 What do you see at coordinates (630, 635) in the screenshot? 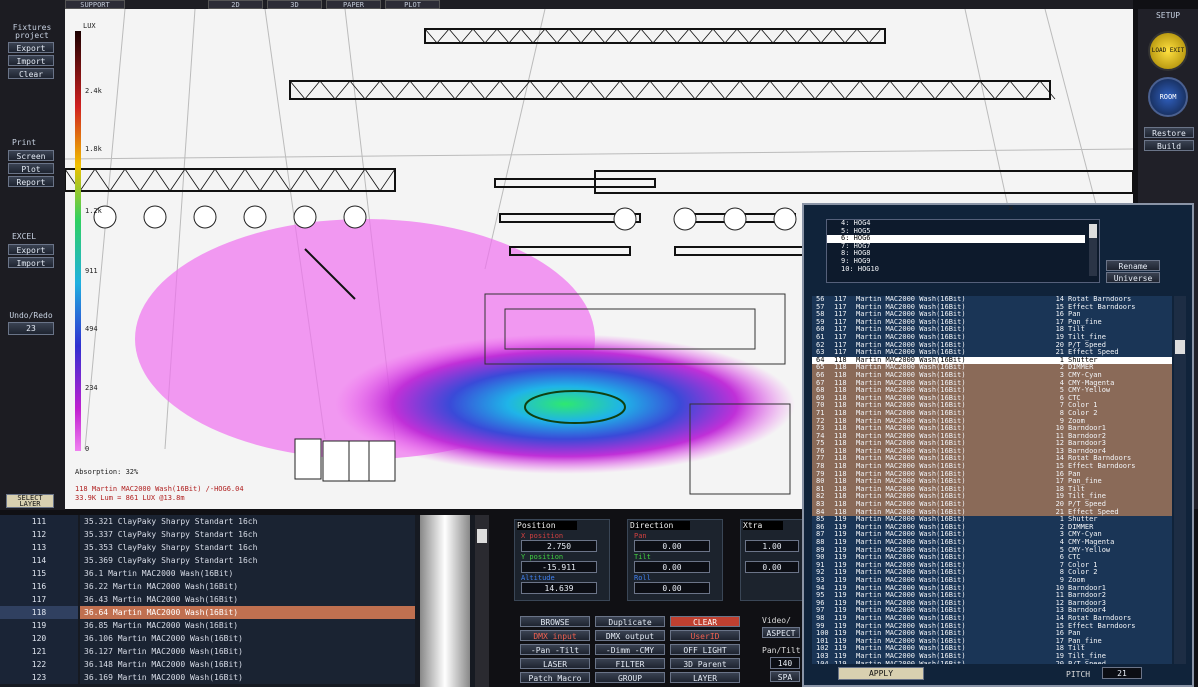
I see `dmx-output-button: DMX output` at bounding box center [630, 635].